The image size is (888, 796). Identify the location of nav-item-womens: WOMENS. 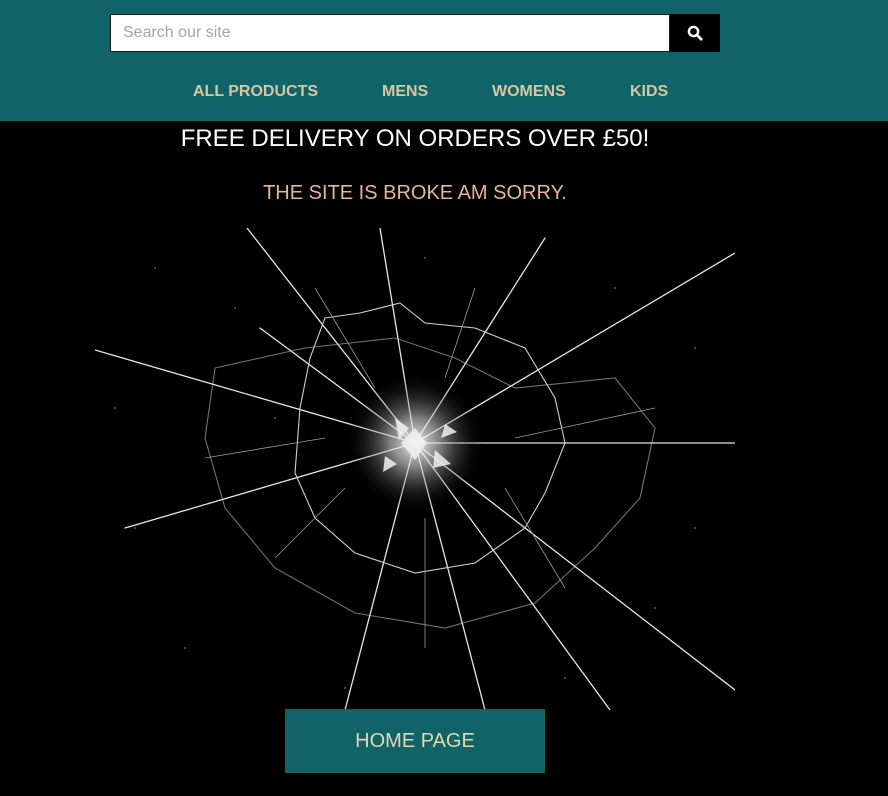
(529, 92).